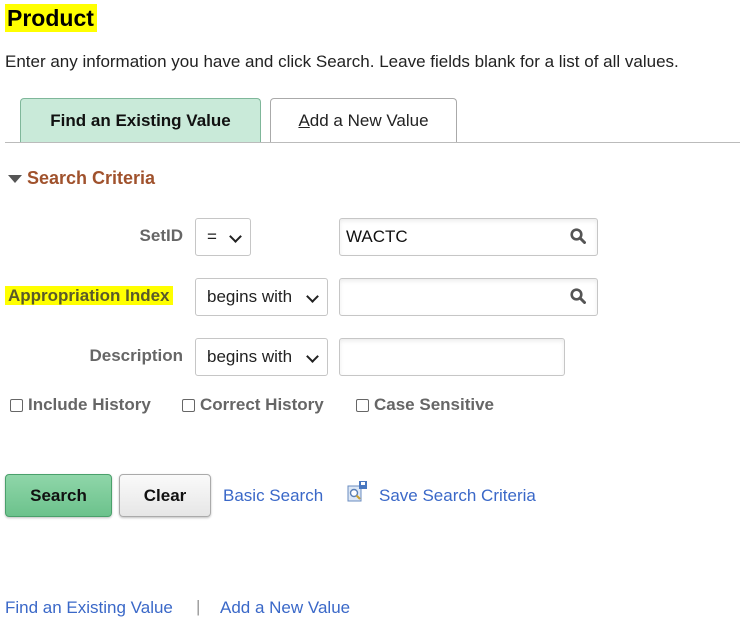 The image size is (740, 634). Describe the element at coordinates (304, 120) in the screenshot. I see `tab-accesskey: A` at that location.